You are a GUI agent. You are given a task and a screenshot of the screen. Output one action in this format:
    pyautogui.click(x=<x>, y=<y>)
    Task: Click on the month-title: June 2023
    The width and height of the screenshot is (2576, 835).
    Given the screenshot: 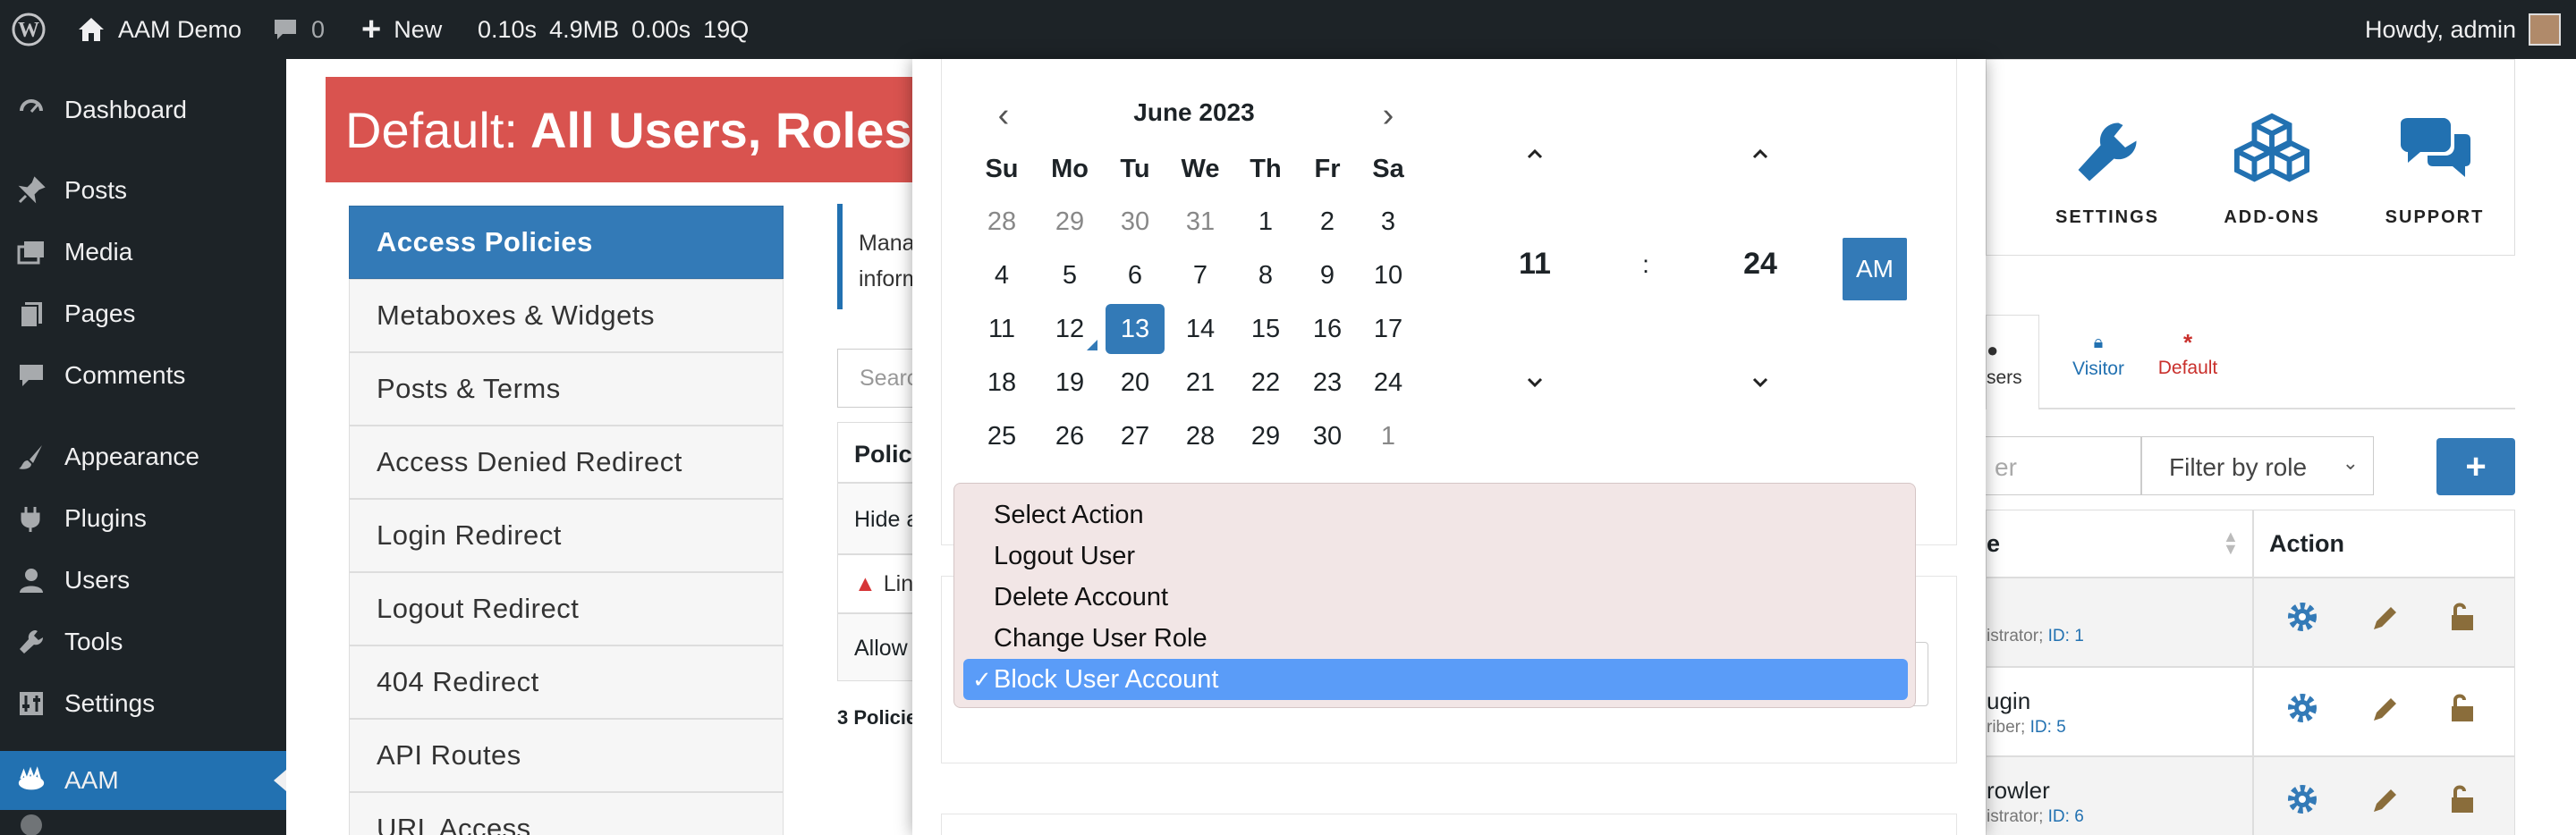 What is the action you would take?
    pyautogui.click(x=1194, y=112)
    